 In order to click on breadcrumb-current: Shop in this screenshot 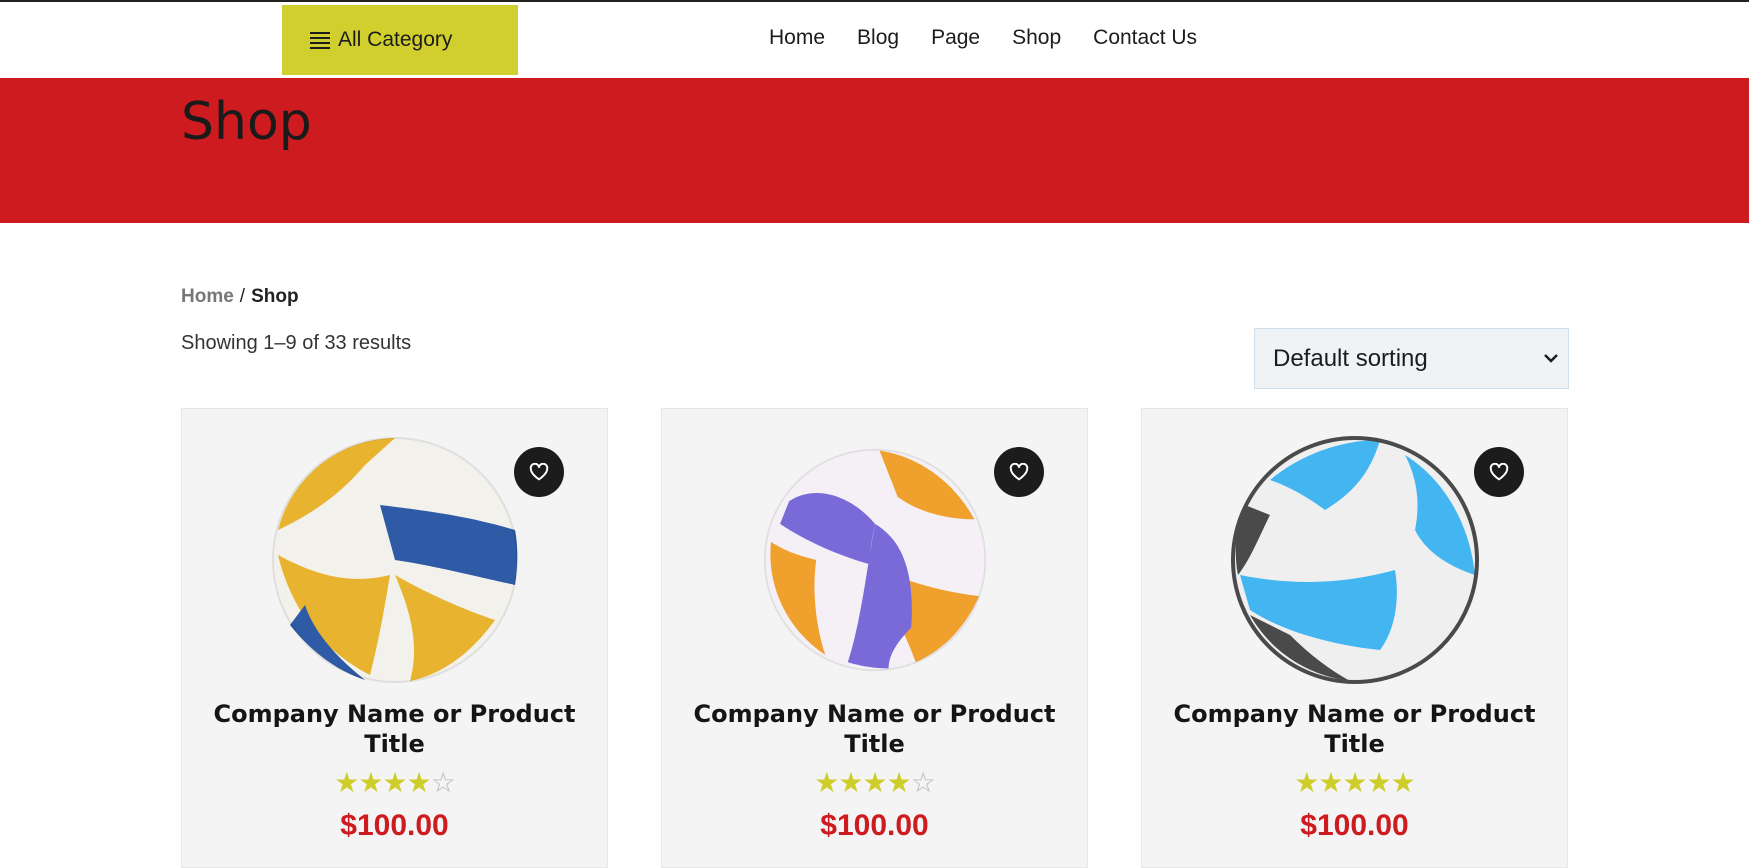, I will do `click(275, 296)`.